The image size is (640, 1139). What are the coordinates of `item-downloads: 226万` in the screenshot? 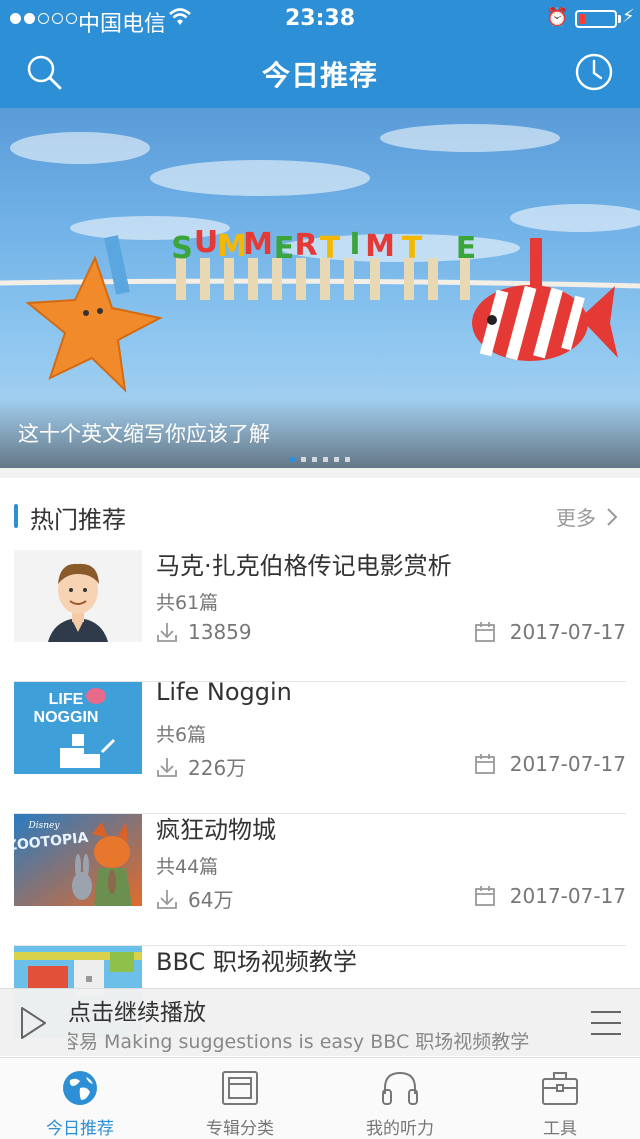 It's located at (201, 766).